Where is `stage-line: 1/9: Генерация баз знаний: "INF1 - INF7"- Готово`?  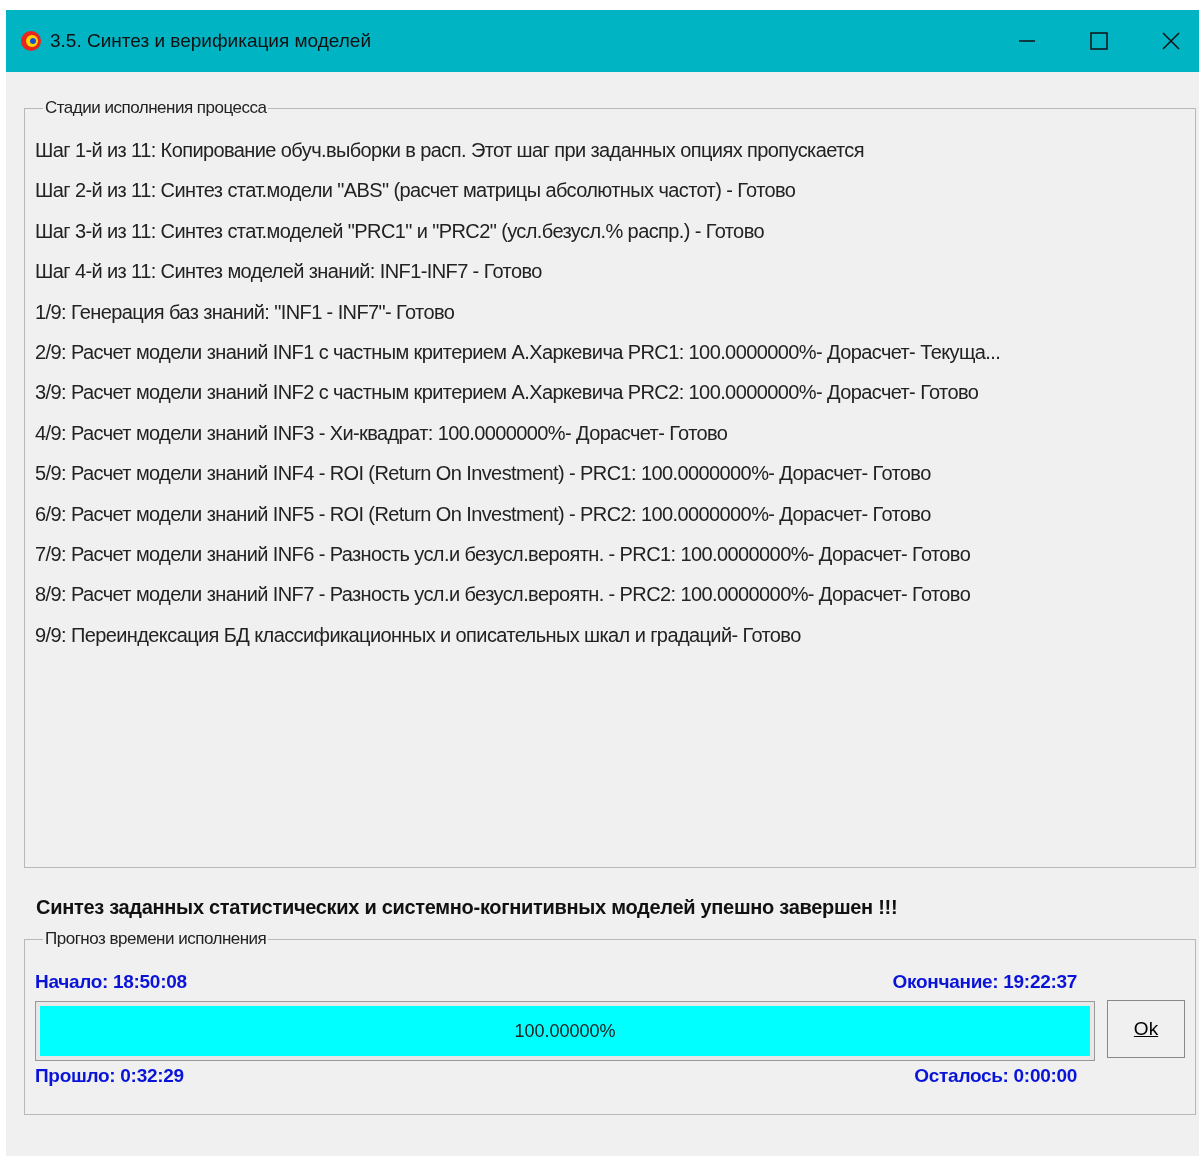
stage-line: 1/9: Генерация баз знаний: "INF1 - INF7"- Готово is located at coordinates (245, 312).